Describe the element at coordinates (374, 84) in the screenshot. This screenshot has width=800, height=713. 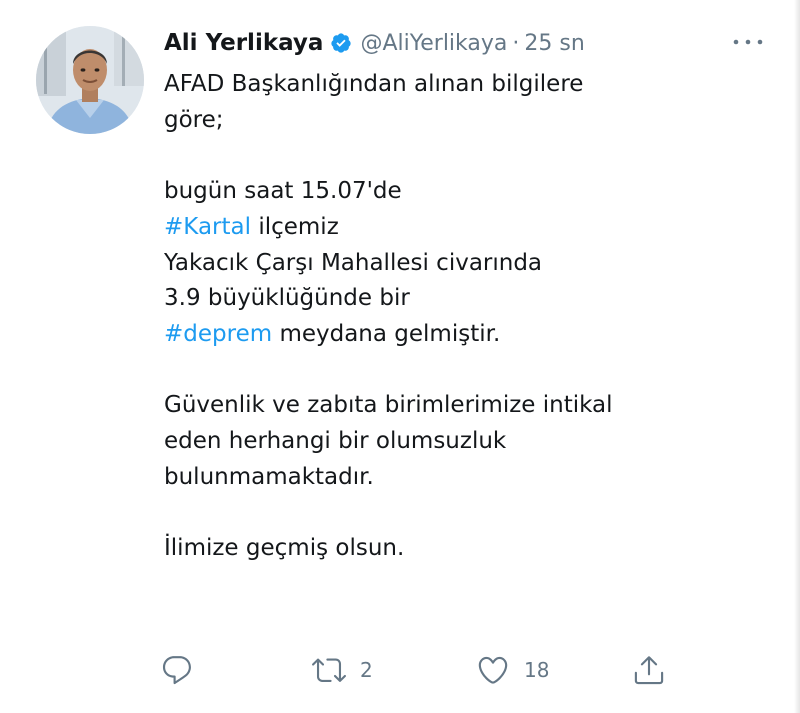
I see `text-line: AFAD Başkanlığından alınan bilgilere` at that location.